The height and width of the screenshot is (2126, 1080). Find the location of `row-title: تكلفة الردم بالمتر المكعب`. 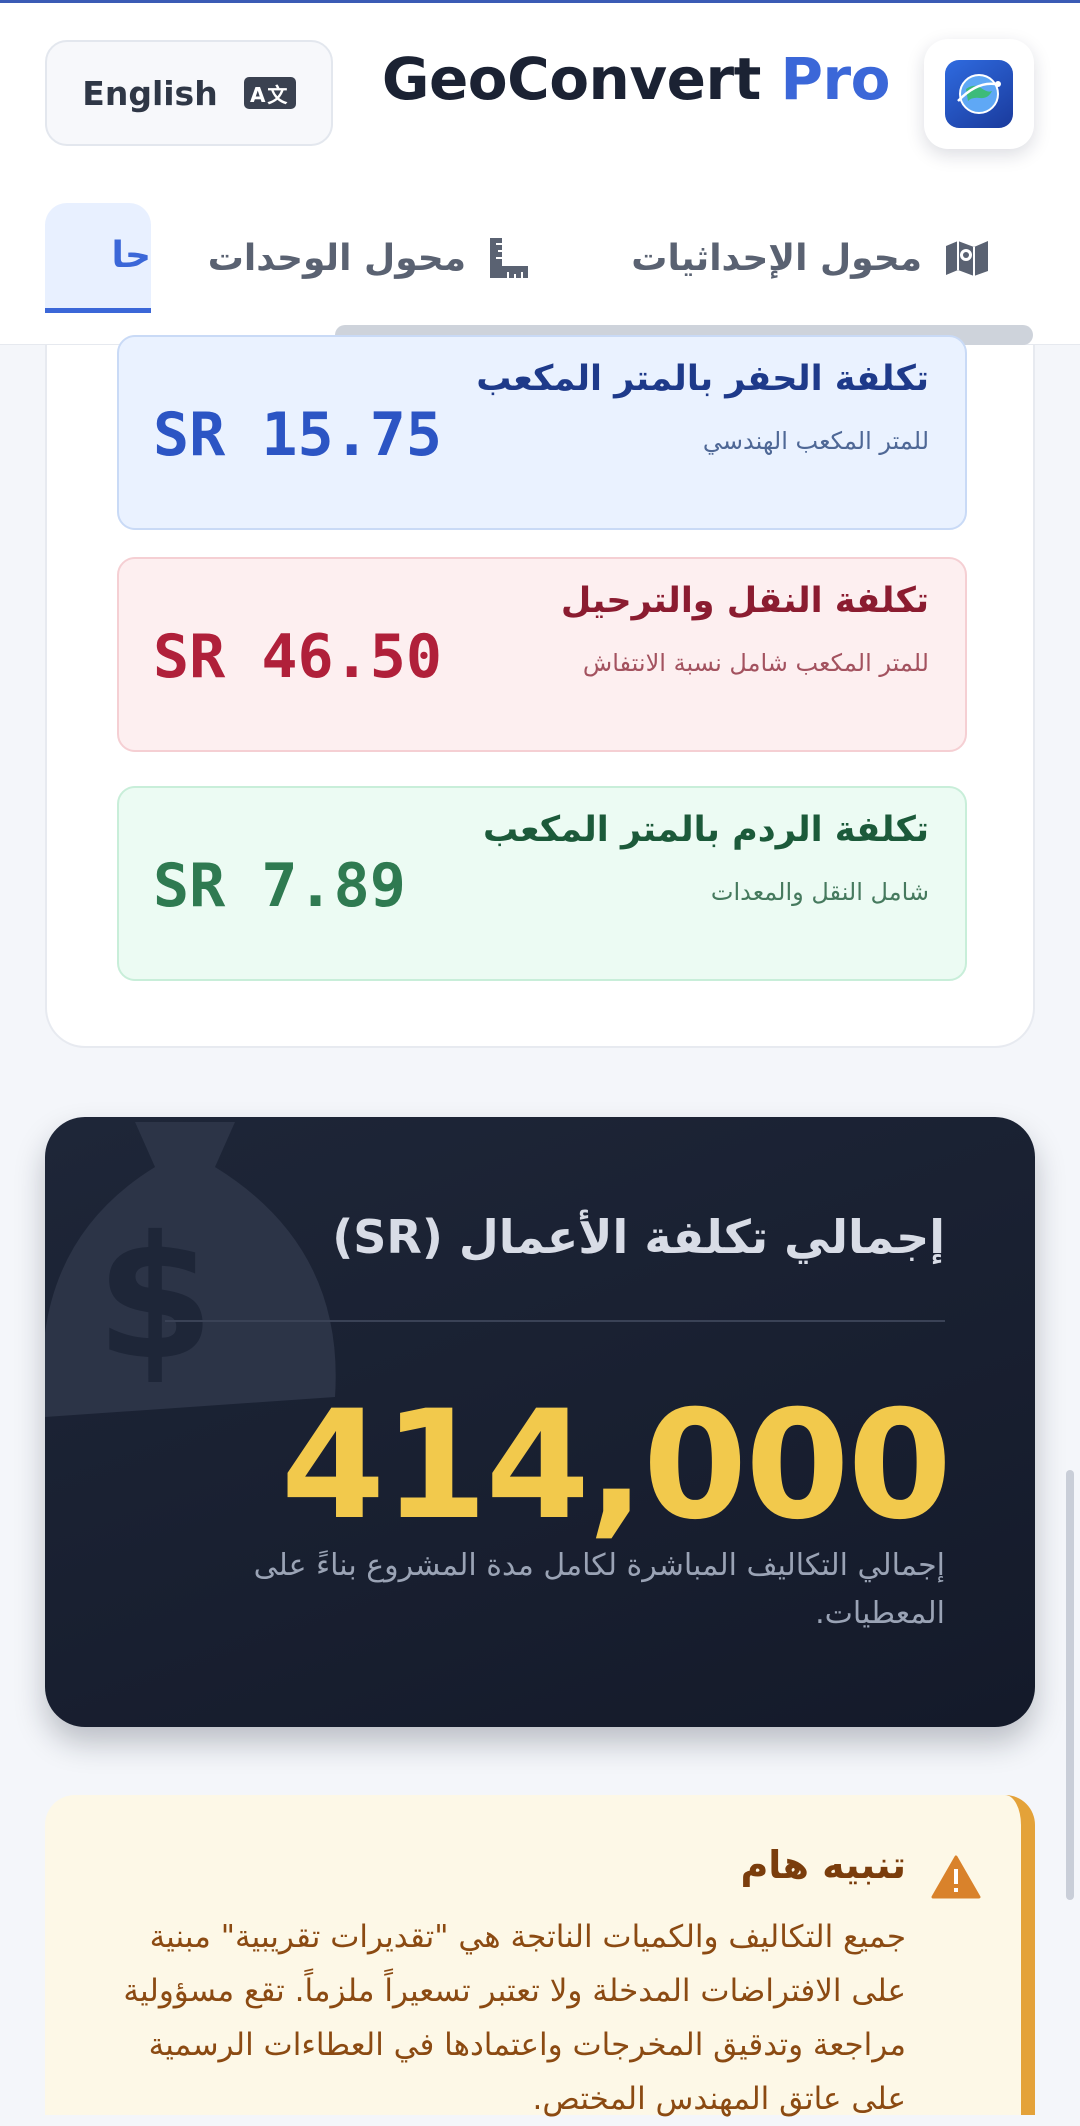

row-title: تكلفة الردم بالمتر المكعب is located at coordinates (706, 830).